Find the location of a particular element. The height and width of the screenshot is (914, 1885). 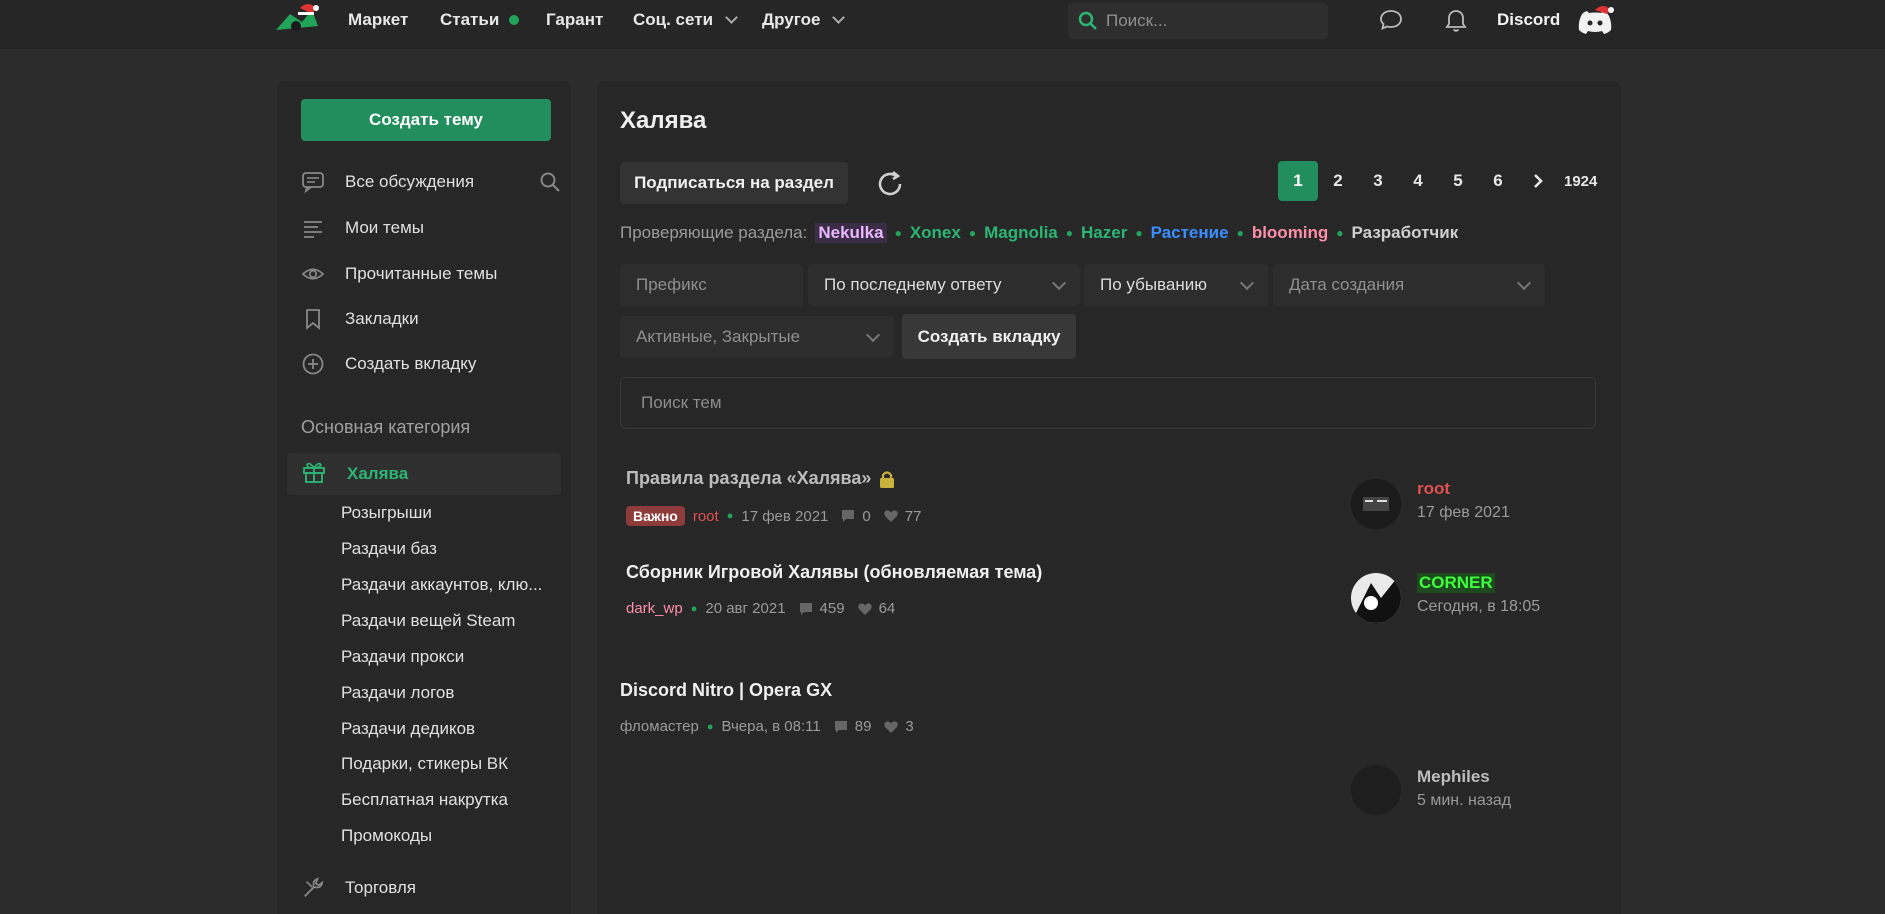

next-page-chevron-icon is located at coordinates (1538, 181).